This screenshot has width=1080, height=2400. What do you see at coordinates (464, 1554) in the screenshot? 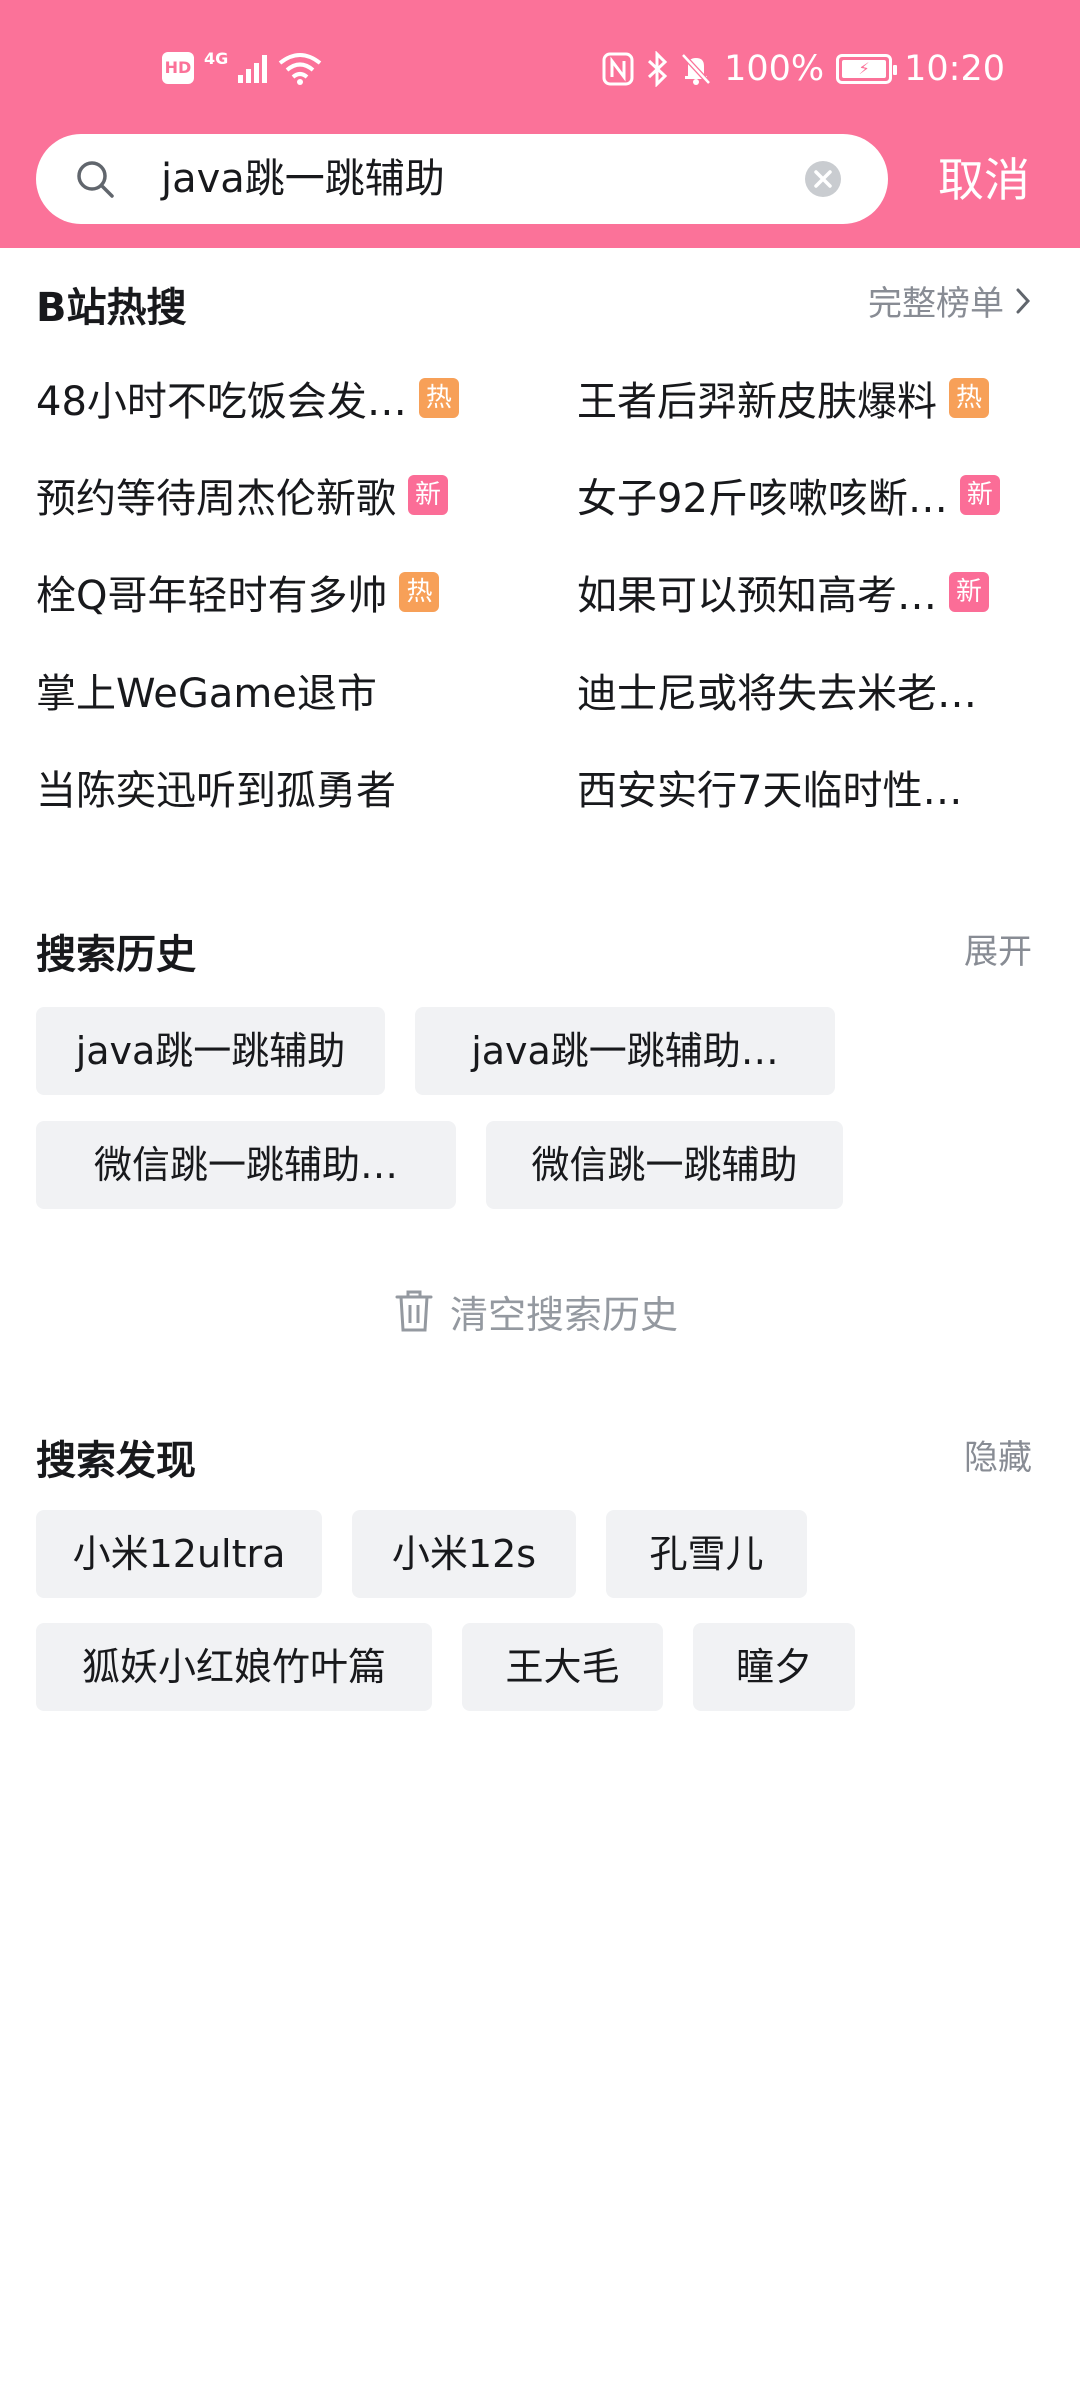
I see `discover-chip: 小米12s` at bounding box center [464, 1554].